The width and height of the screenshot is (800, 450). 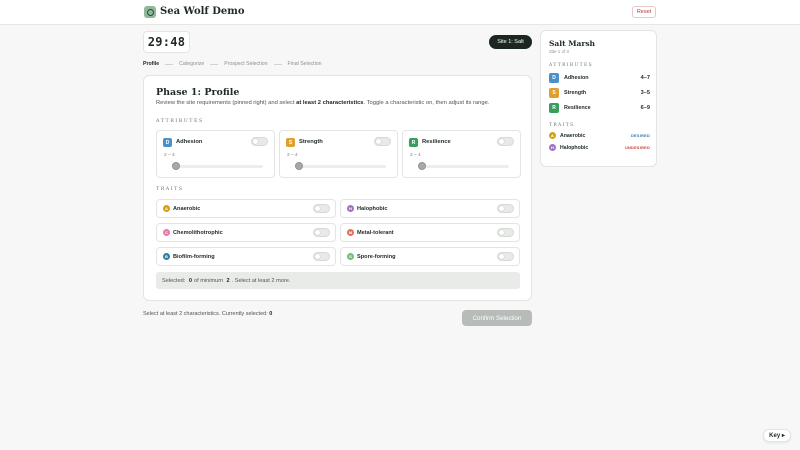 I want to click on app-header: Sea Wolf Demo Reset, so click(x=400, y=12).